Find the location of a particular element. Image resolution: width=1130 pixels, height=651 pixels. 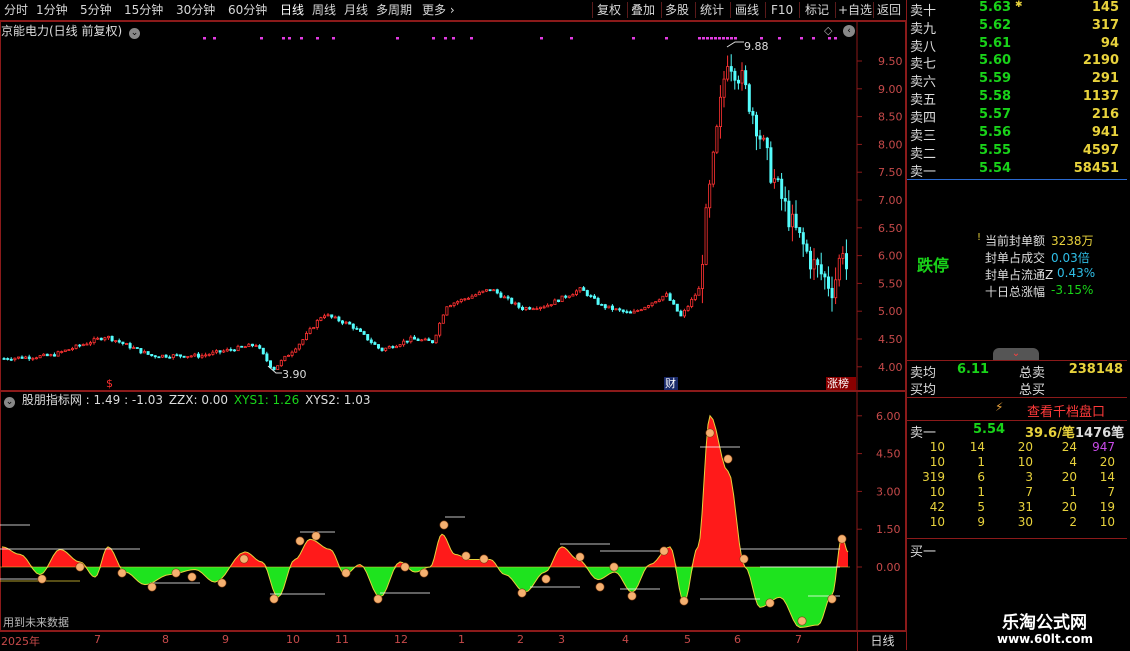

tab-monthly: 月线 is located at coordinates (356, 10).